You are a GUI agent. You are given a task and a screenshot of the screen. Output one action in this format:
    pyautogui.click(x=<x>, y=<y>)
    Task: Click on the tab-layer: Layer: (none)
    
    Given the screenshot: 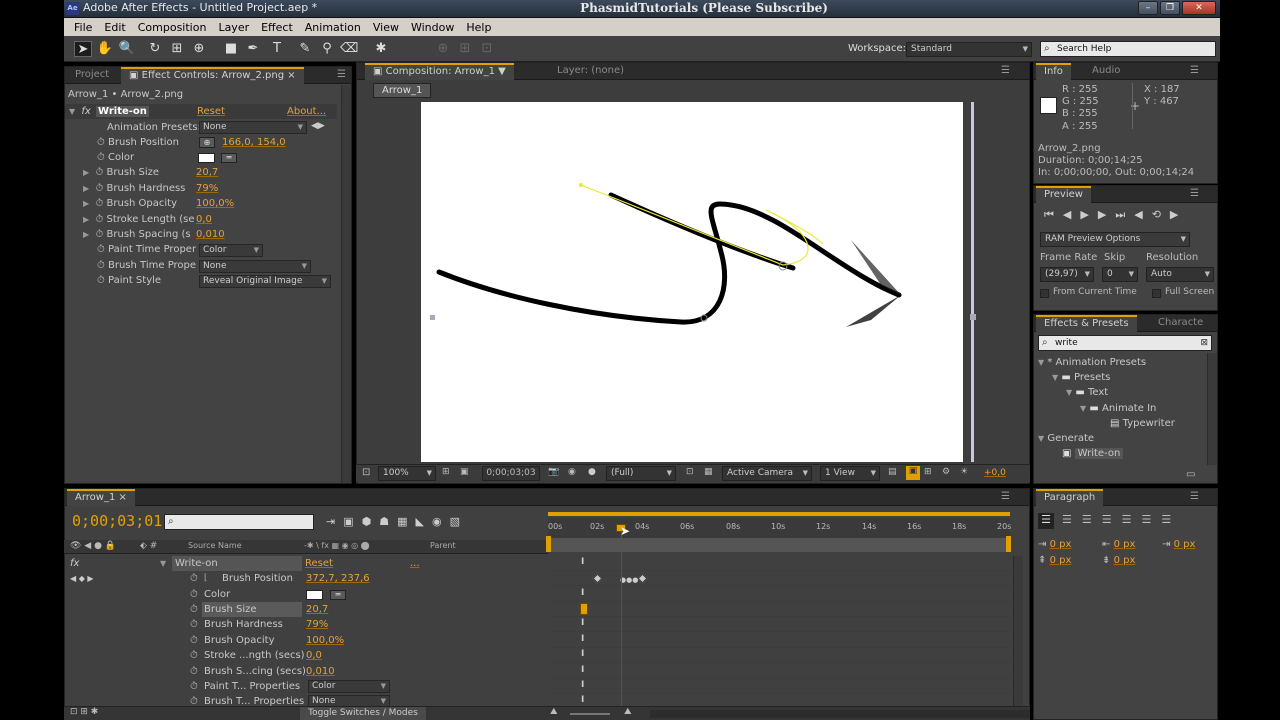 What is the action you would take?
    pyautogui.click(x=590, y=71)
    